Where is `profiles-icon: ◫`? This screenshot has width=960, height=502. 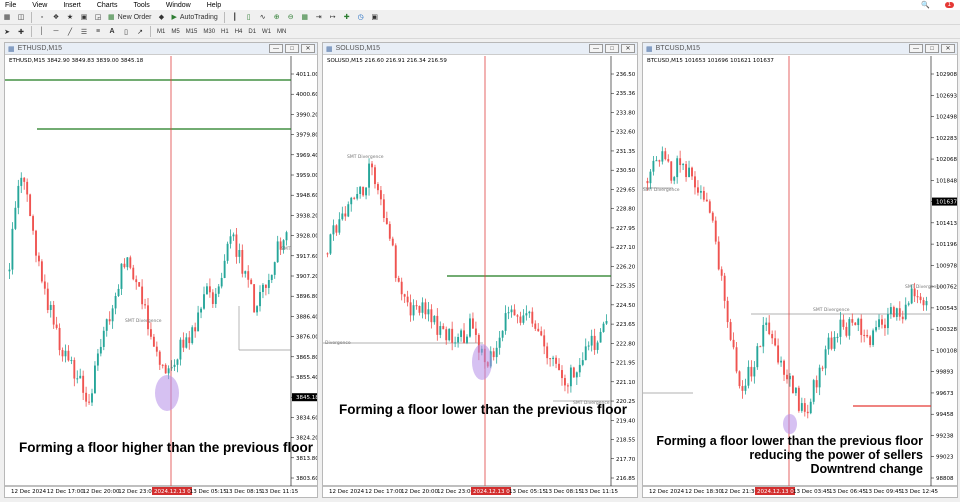 profiles-icon: ◫ is located at coordinates (21, 17).